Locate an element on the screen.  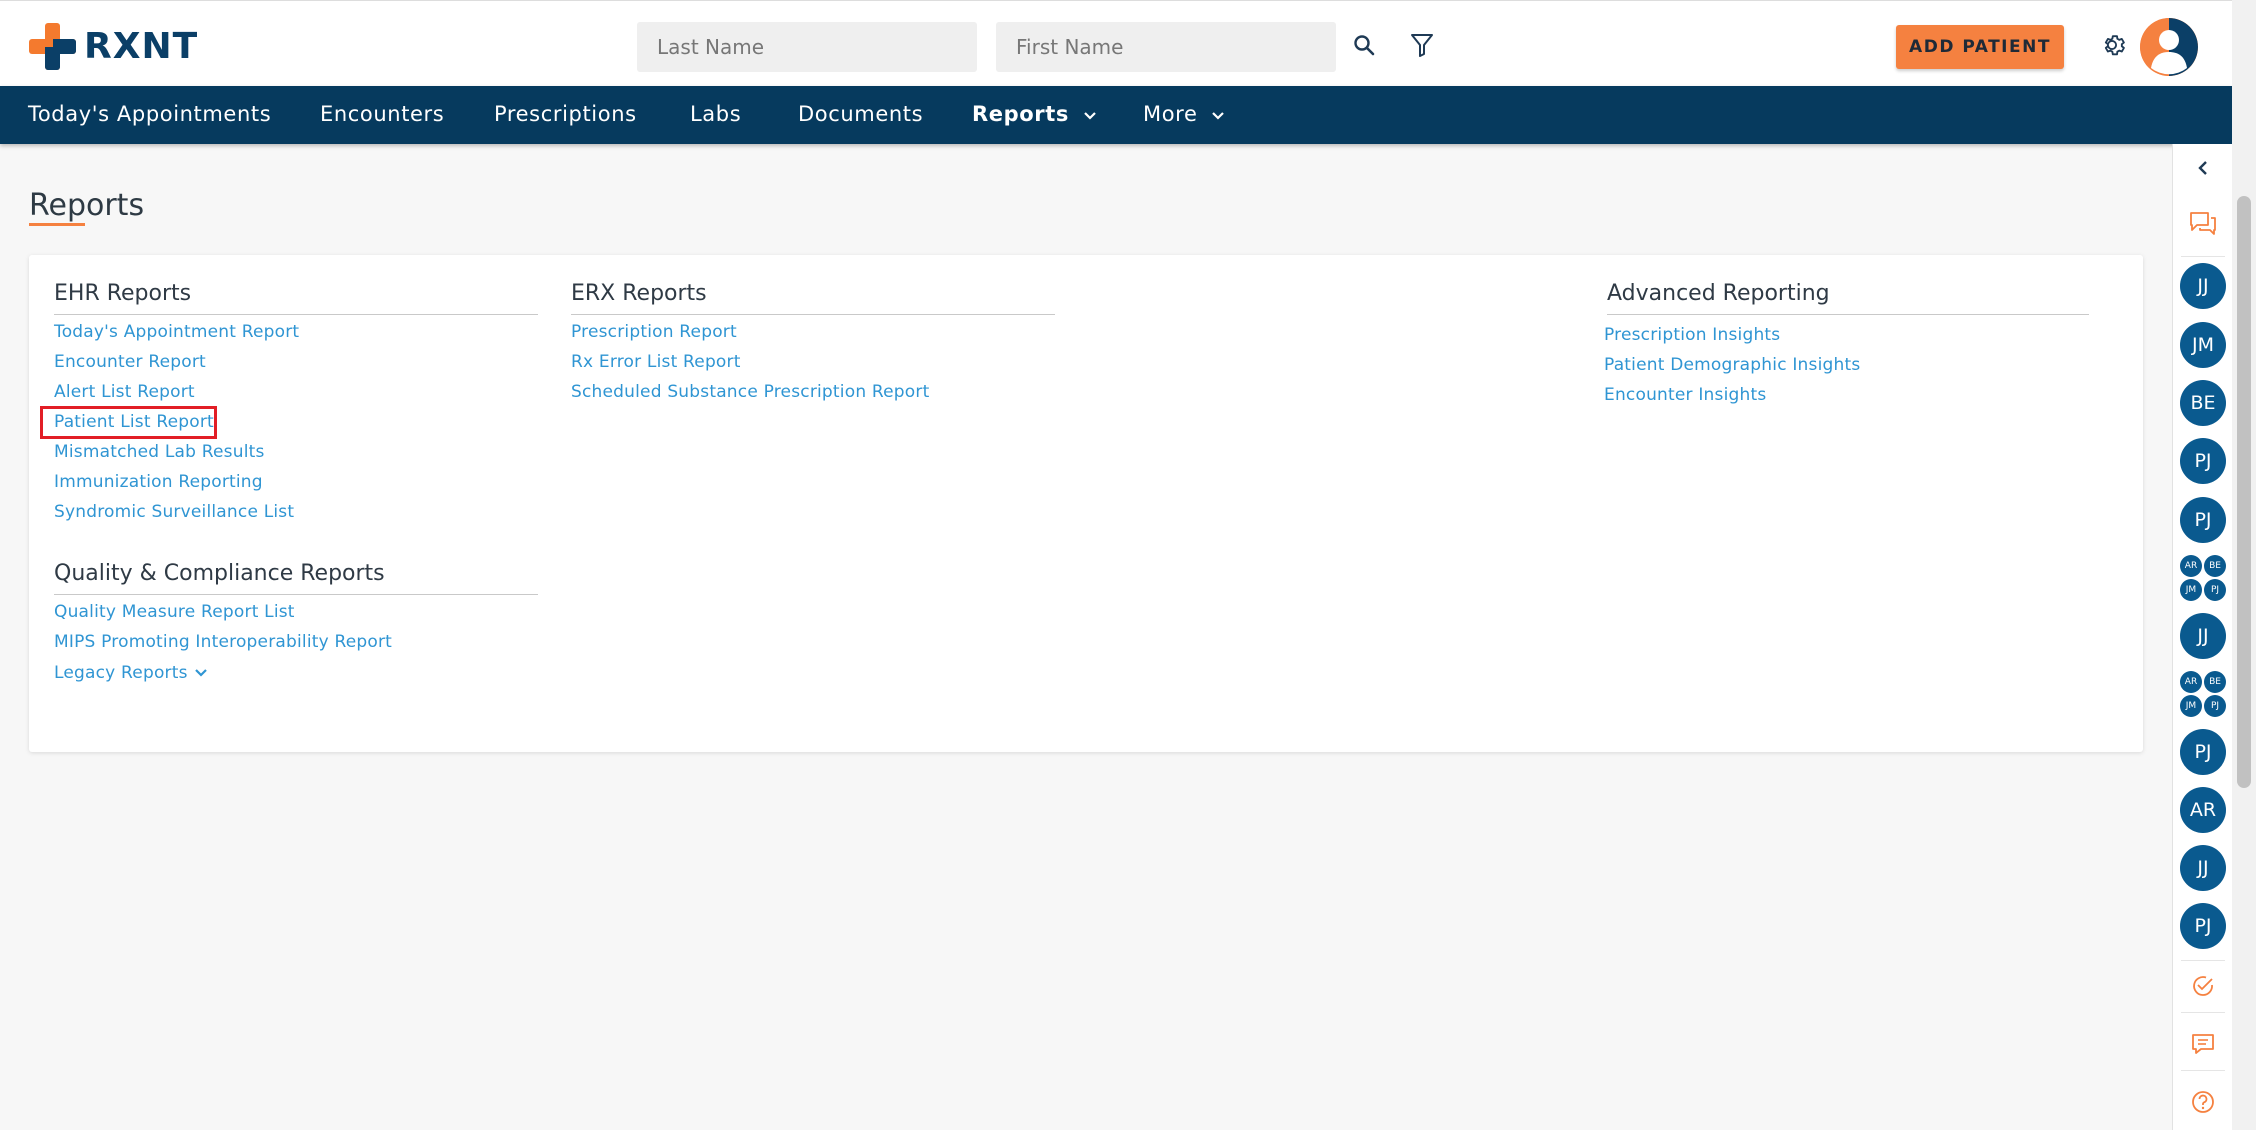
sidebar-avatar: BE is located at coordinates (2203, 403).